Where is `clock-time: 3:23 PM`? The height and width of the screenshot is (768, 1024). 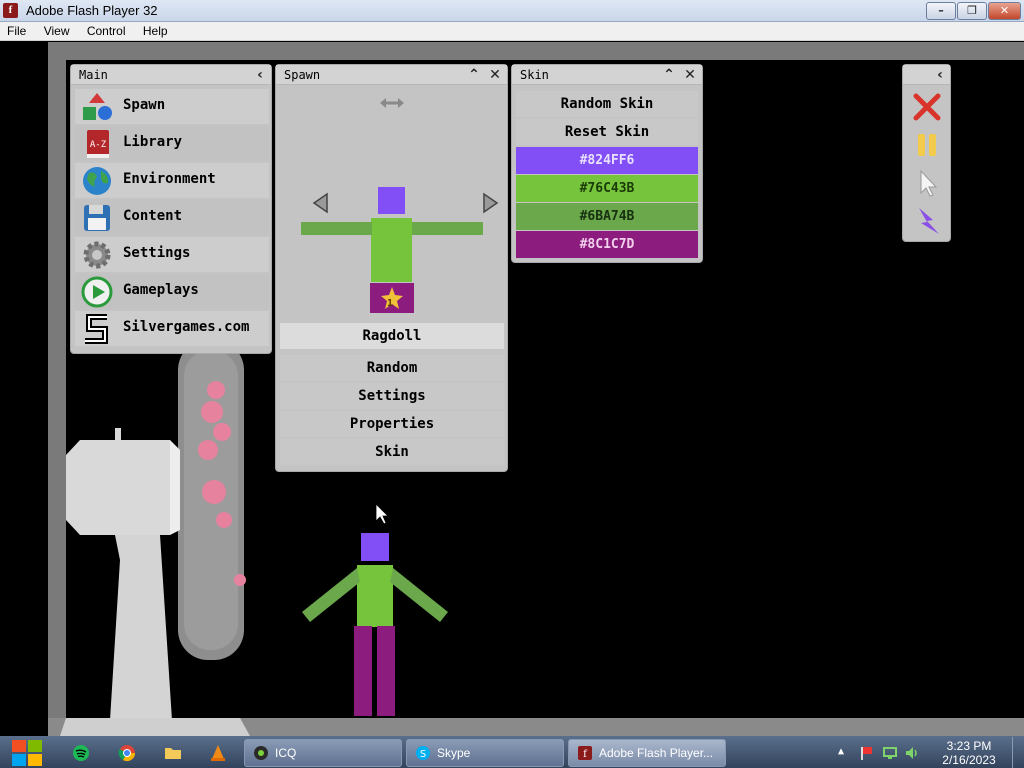 clock-time: 3:23 PM is located at coordinates (969, 746).